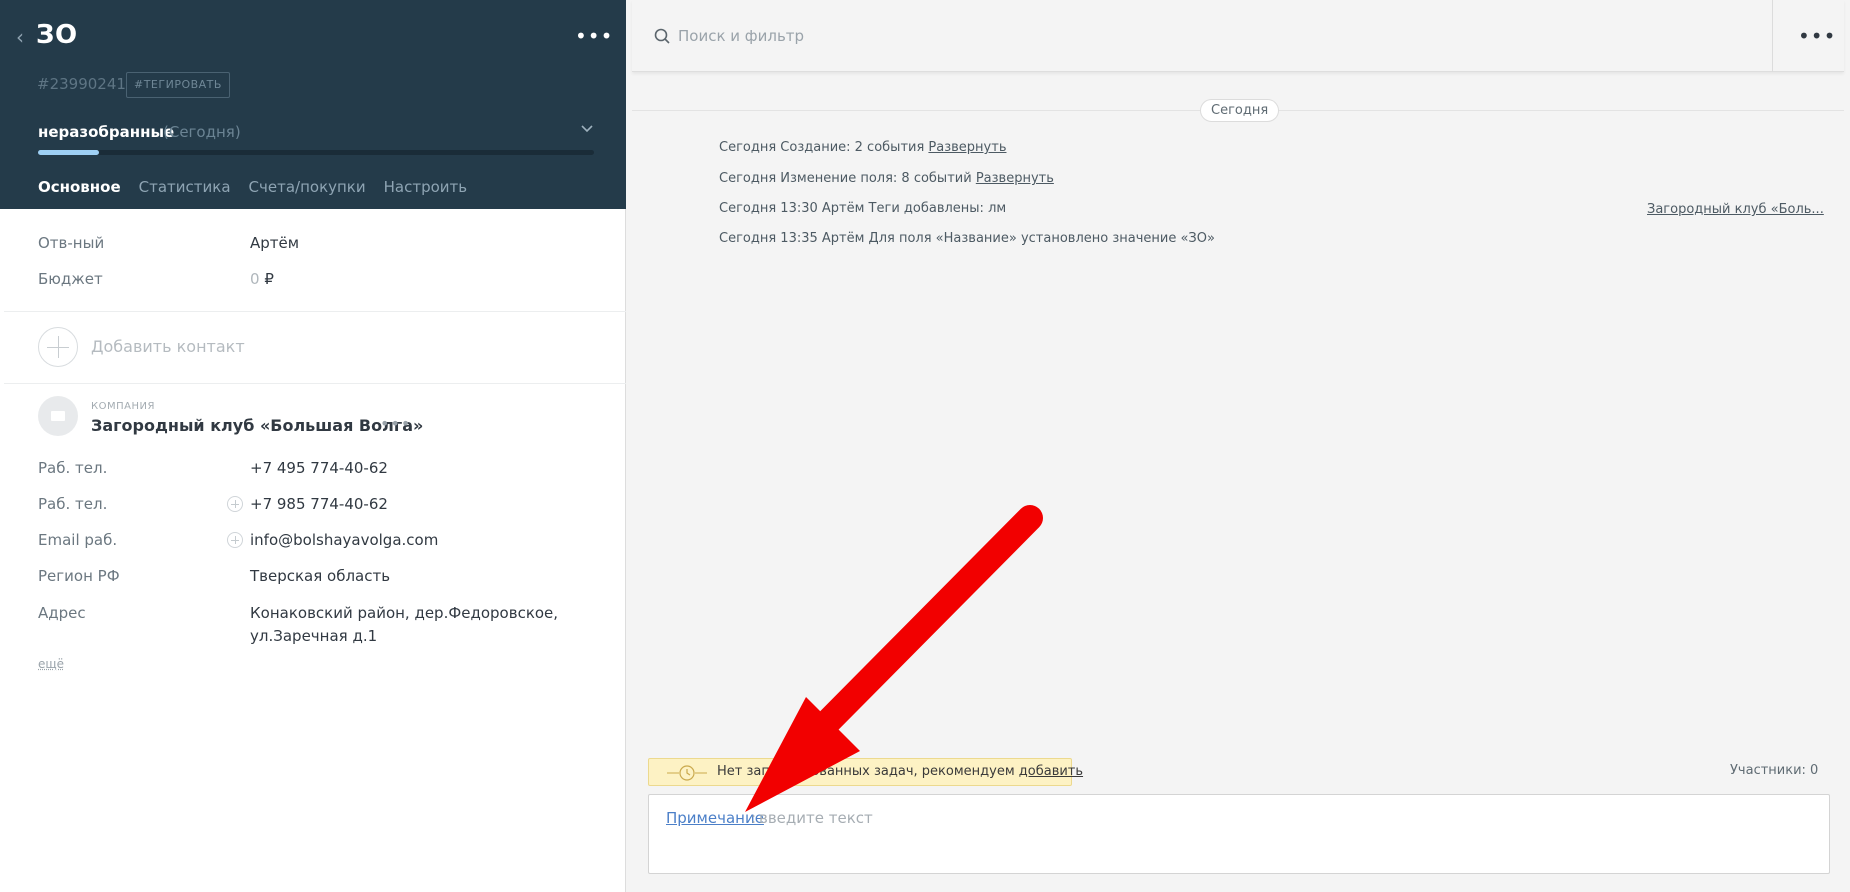 This screenshot has width=1850, height=892. What do you see at coordinates (274, 243) in the screenshot?
I see `responsible-value: Артём` at bounding box center [274, 243].